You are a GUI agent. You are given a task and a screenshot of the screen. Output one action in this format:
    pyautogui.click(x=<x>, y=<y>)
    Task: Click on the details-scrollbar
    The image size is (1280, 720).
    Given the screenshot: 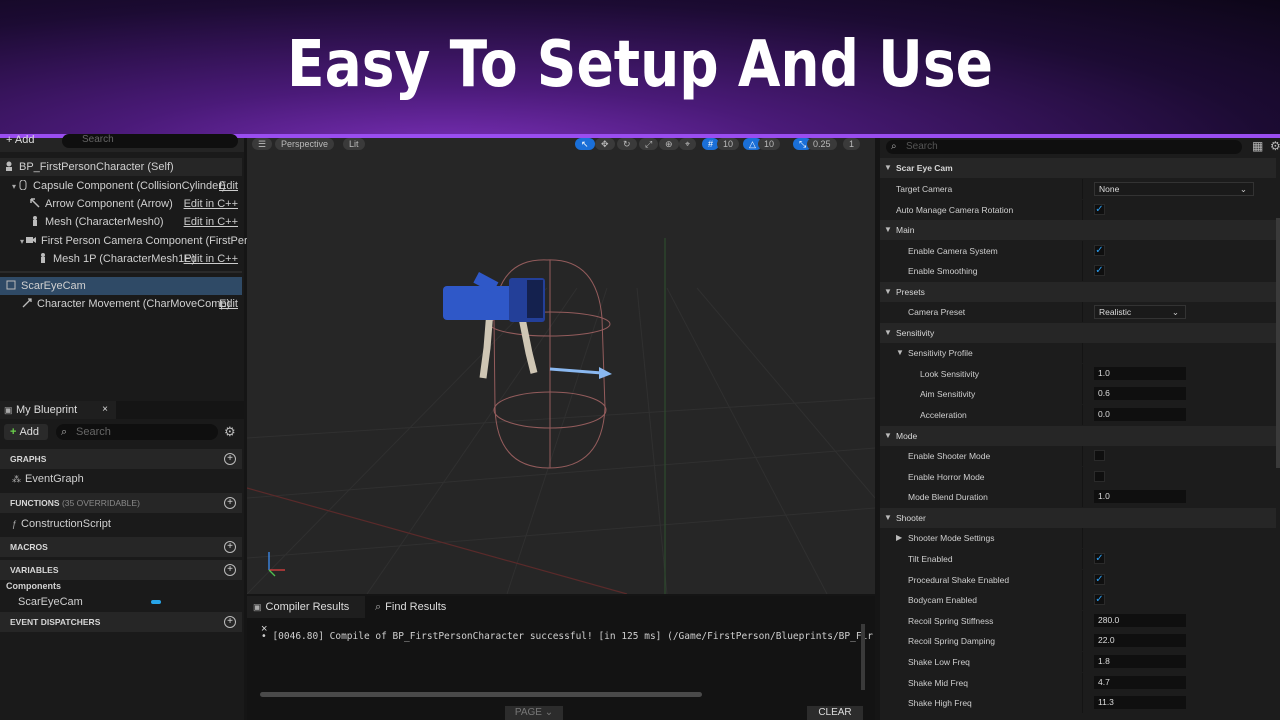 What is the action you would take?
    pyautogui.click(x=1278, y=343)
    